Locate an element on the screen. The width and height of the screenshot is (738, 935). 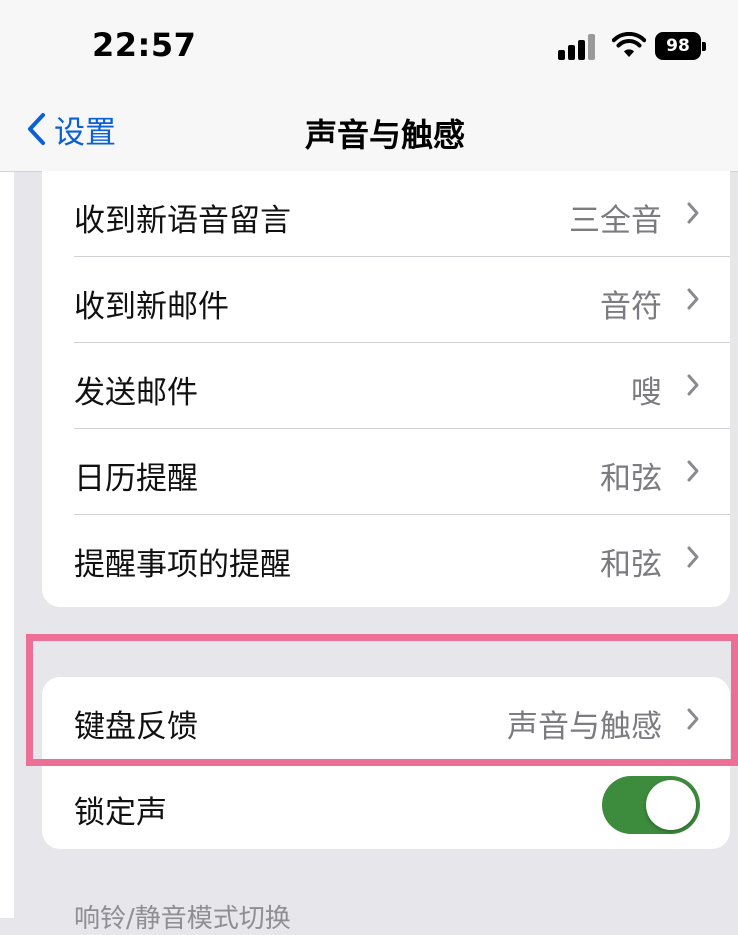
cellular-signal-icon is located at coordinates (579, 47).